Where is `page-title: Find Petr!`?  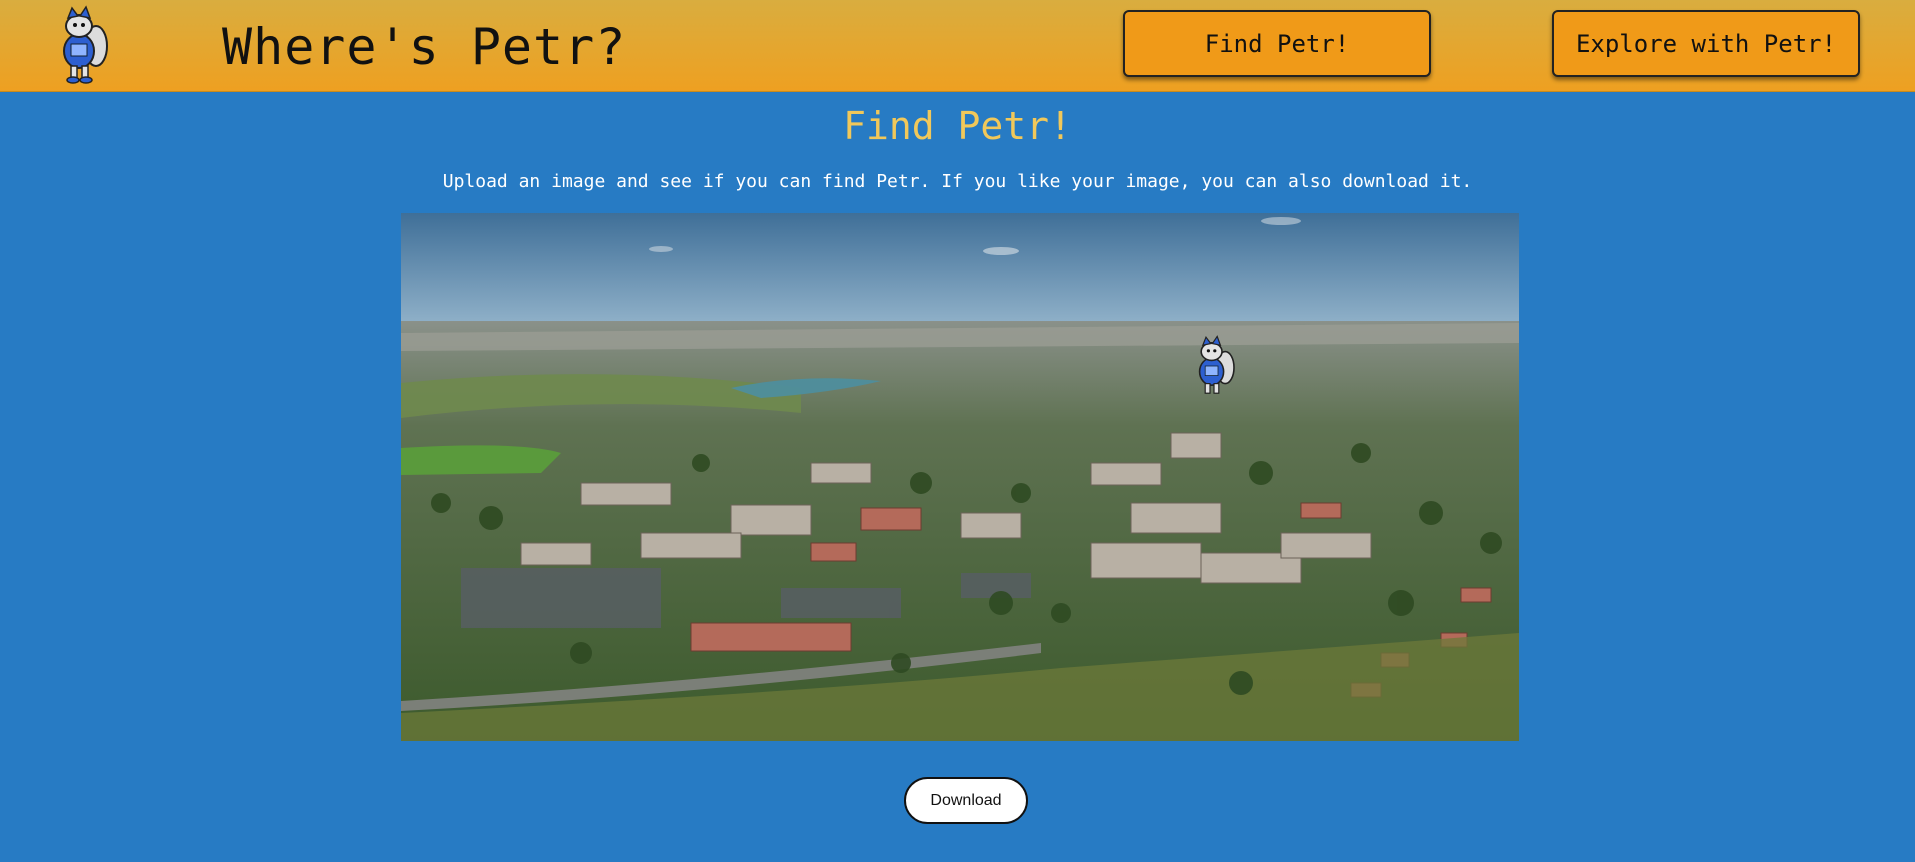
page-title: Find Petr! is located at coordinates (957, 126).